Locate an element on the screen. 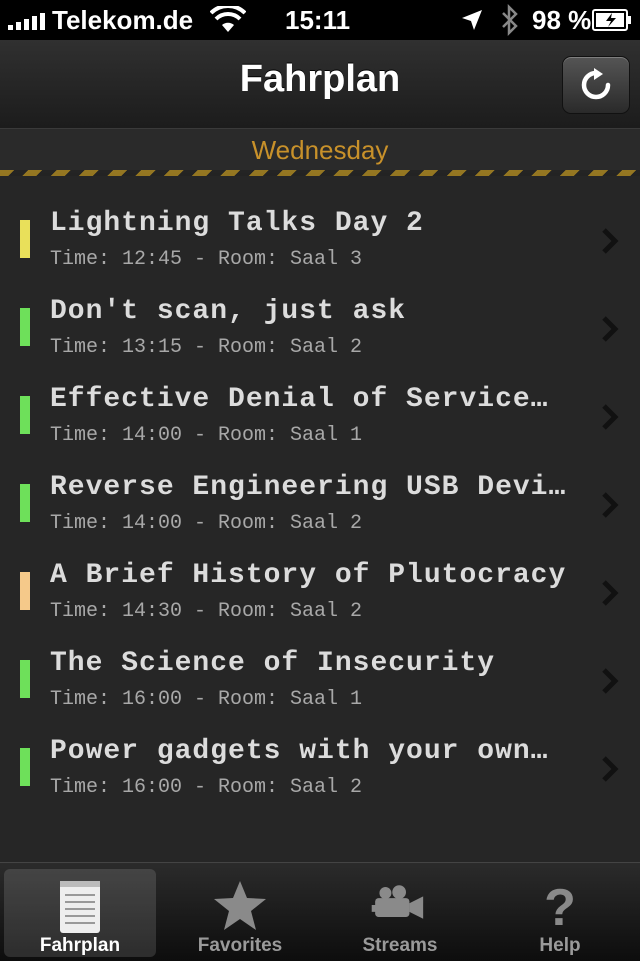 This screenshot has height=961, width=640. navigation-bar: Fahrplan is located at coordinates (320, 84).